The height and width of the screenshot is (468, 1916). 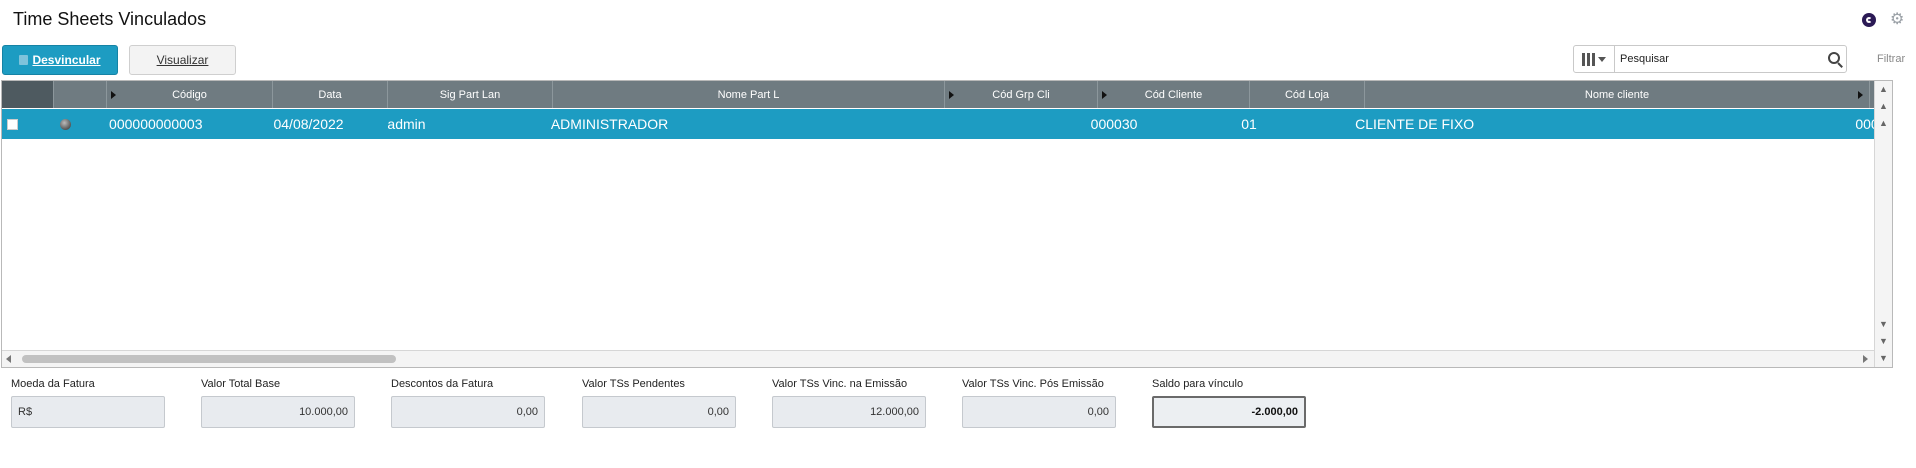 What do you see at coordinates (8, 359) in the screenshot?
I see `scroll-left-icon` at bounding box center [8, 359].